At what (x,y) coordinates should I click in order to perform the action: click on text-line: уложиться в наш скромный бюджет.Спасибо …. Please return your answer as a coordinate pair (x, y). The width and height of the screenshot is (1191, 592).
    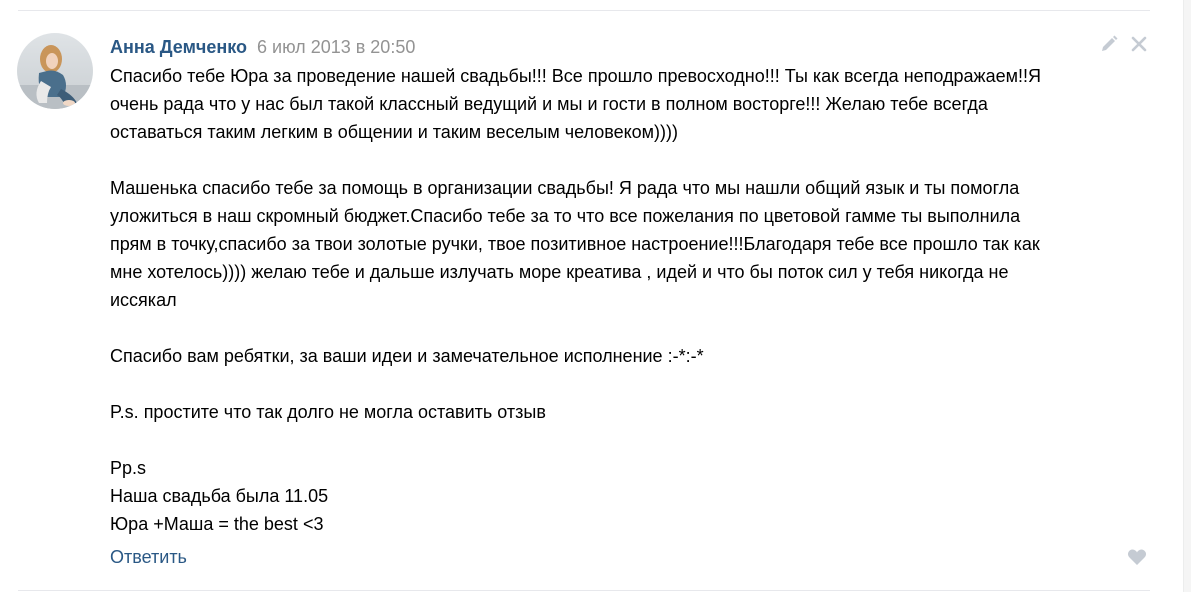
    Looking at the image, I should click on (565, 216).